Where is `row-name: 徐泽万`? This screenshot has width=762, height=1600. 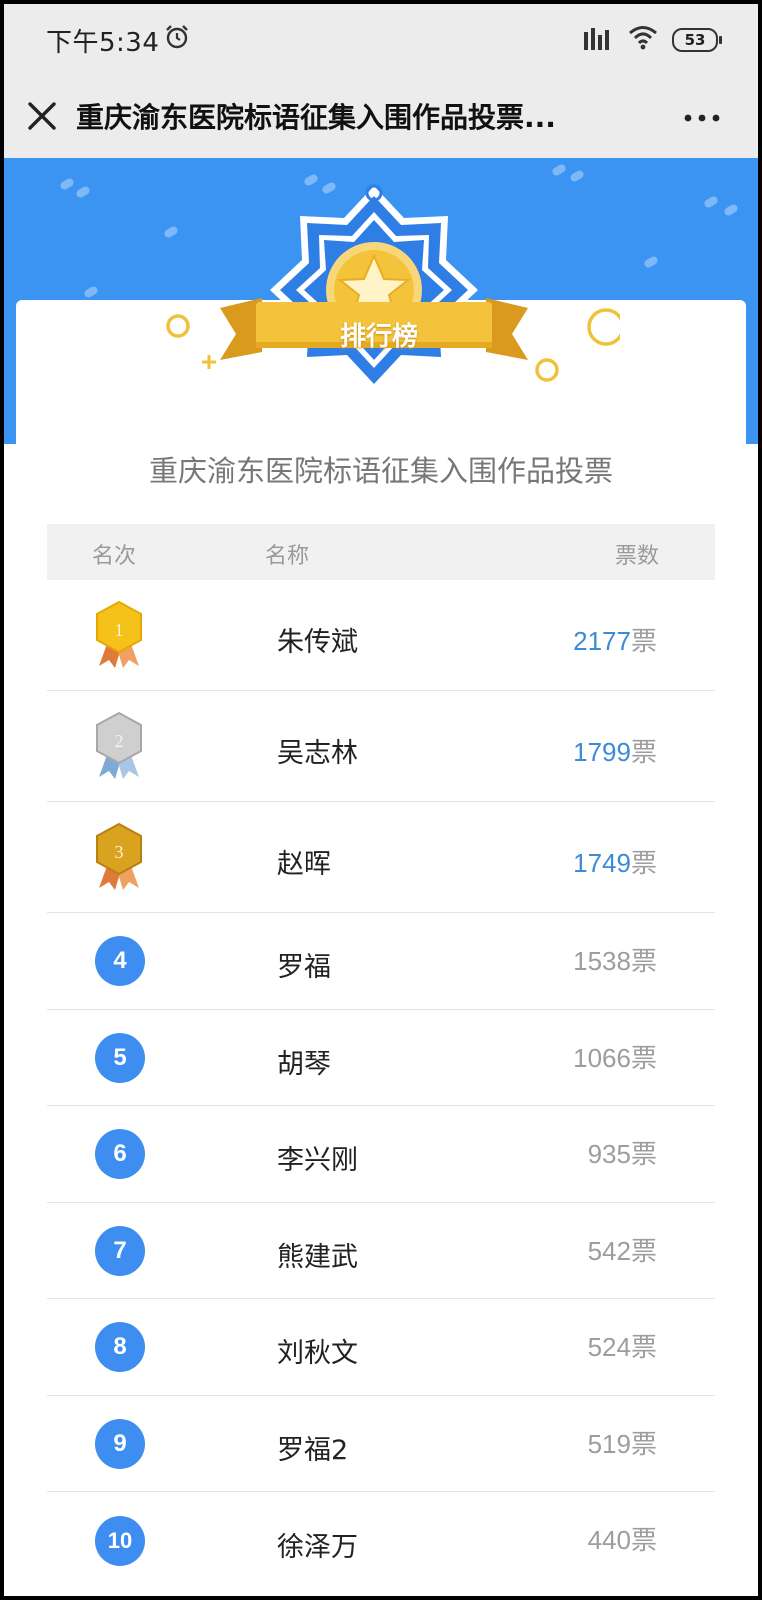 row-name: 徐泽万 is located at coordinates (317, 1547).